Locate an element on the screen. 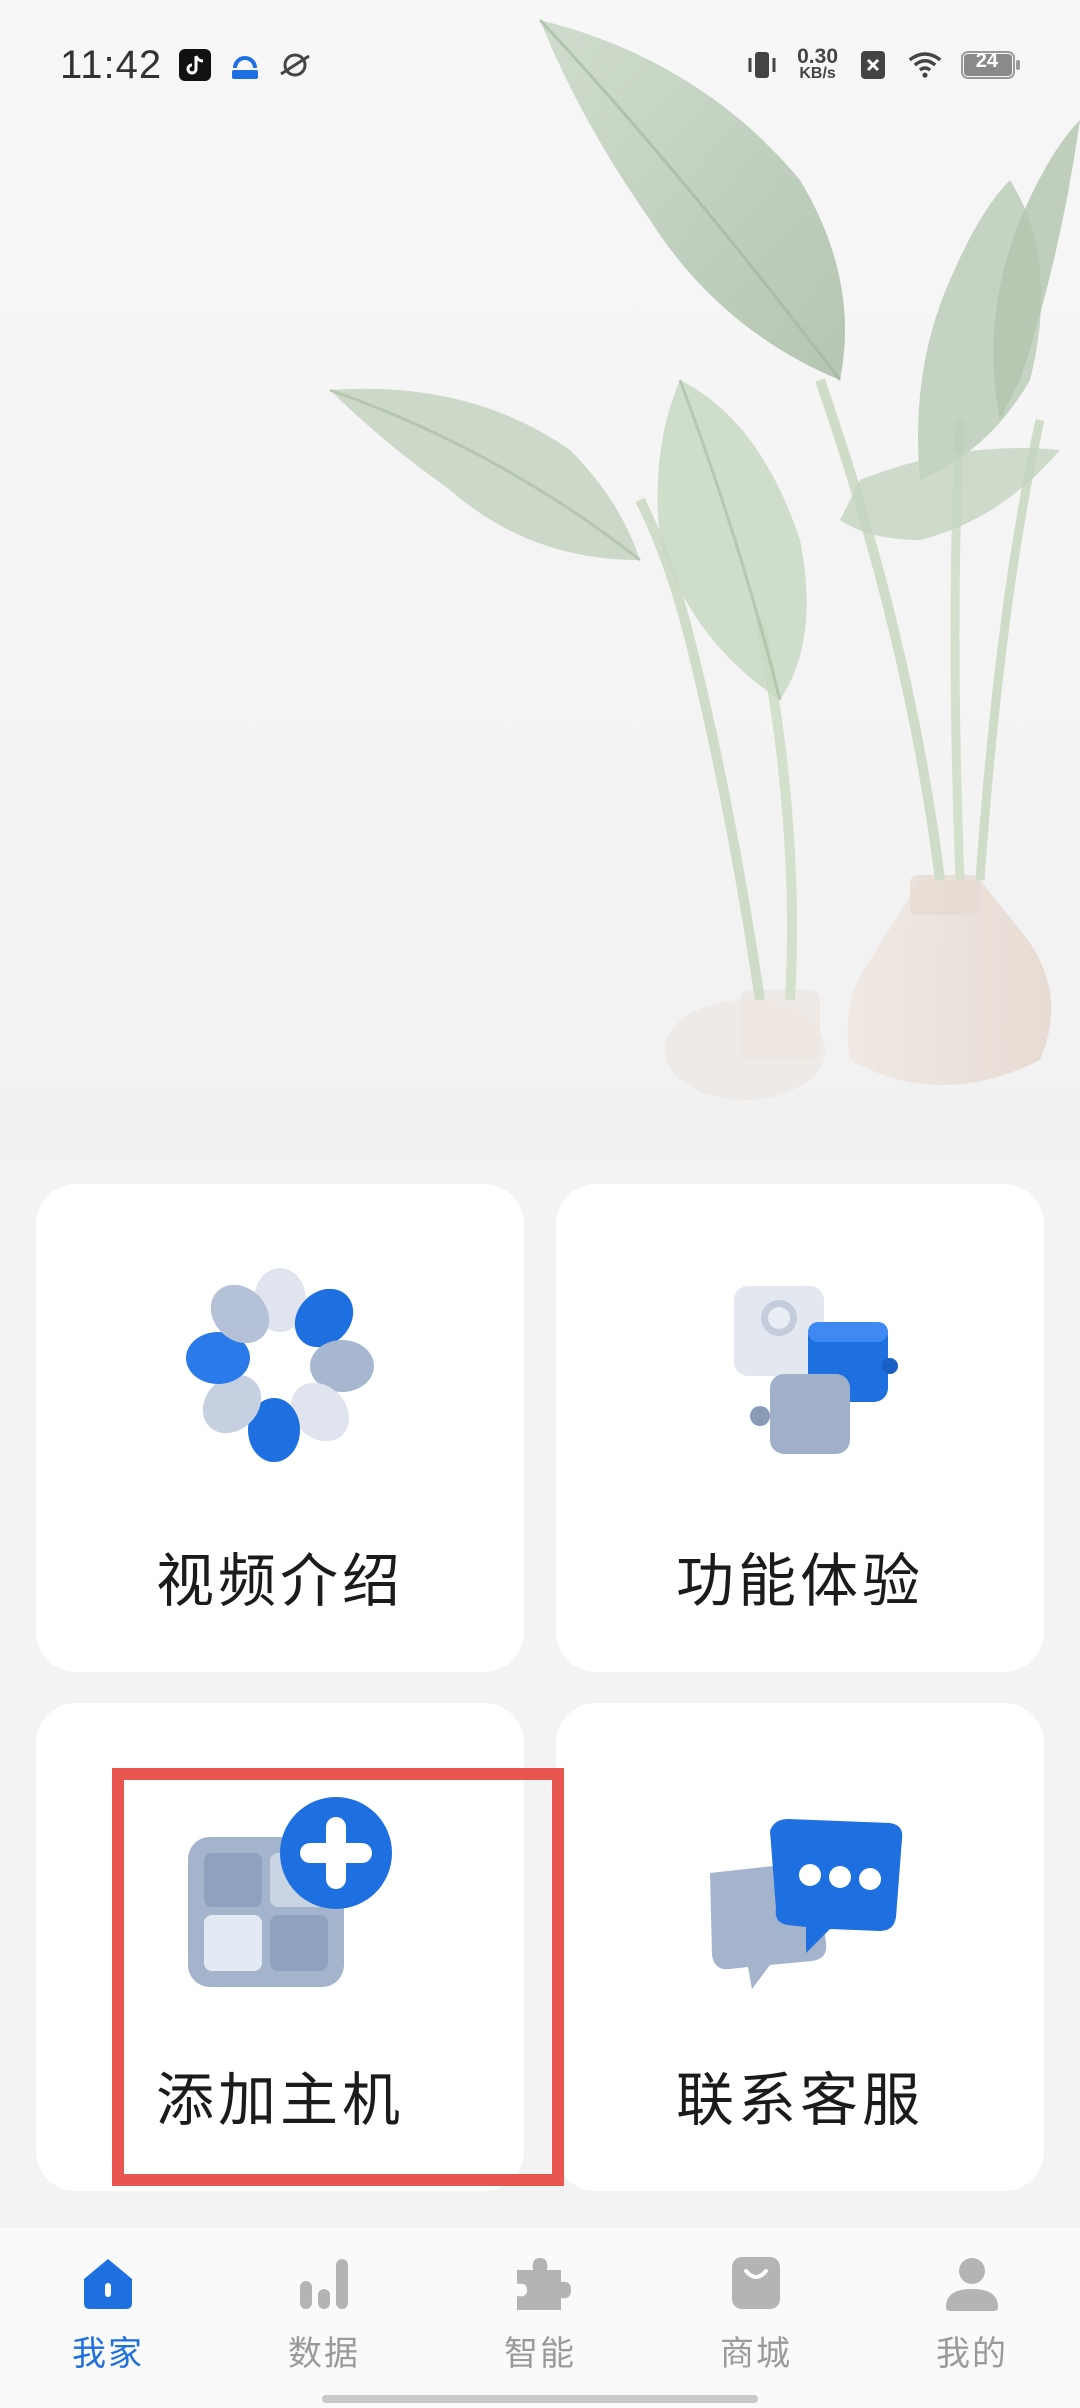 This screenshot has width=1080, height=2408. puzzle-icon is located at coordinates (540, 2283).